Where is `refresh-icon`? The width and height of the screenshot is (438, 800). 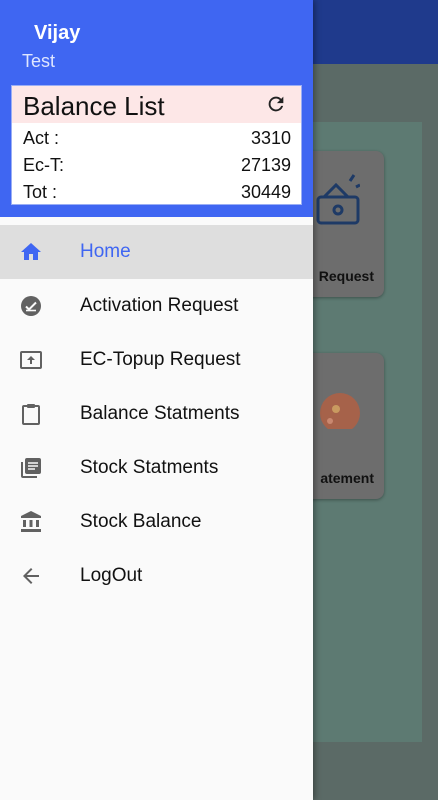
refresh-icon is located at coordinates (276, 104).